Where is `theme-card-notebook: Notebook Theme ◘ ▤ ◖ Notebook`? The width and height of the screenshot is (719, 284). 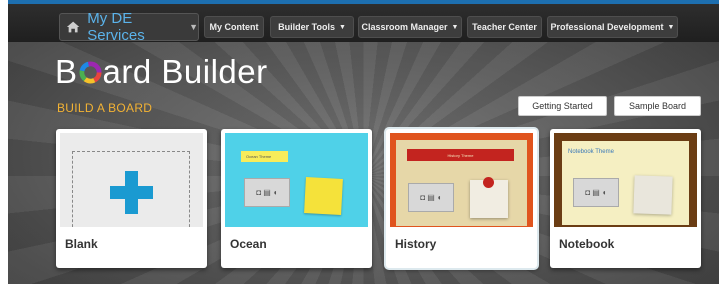 theme-card-notebook: Notebook Theme ◘ ▤ ◖ Notebook is located at coordinates (625, 198).